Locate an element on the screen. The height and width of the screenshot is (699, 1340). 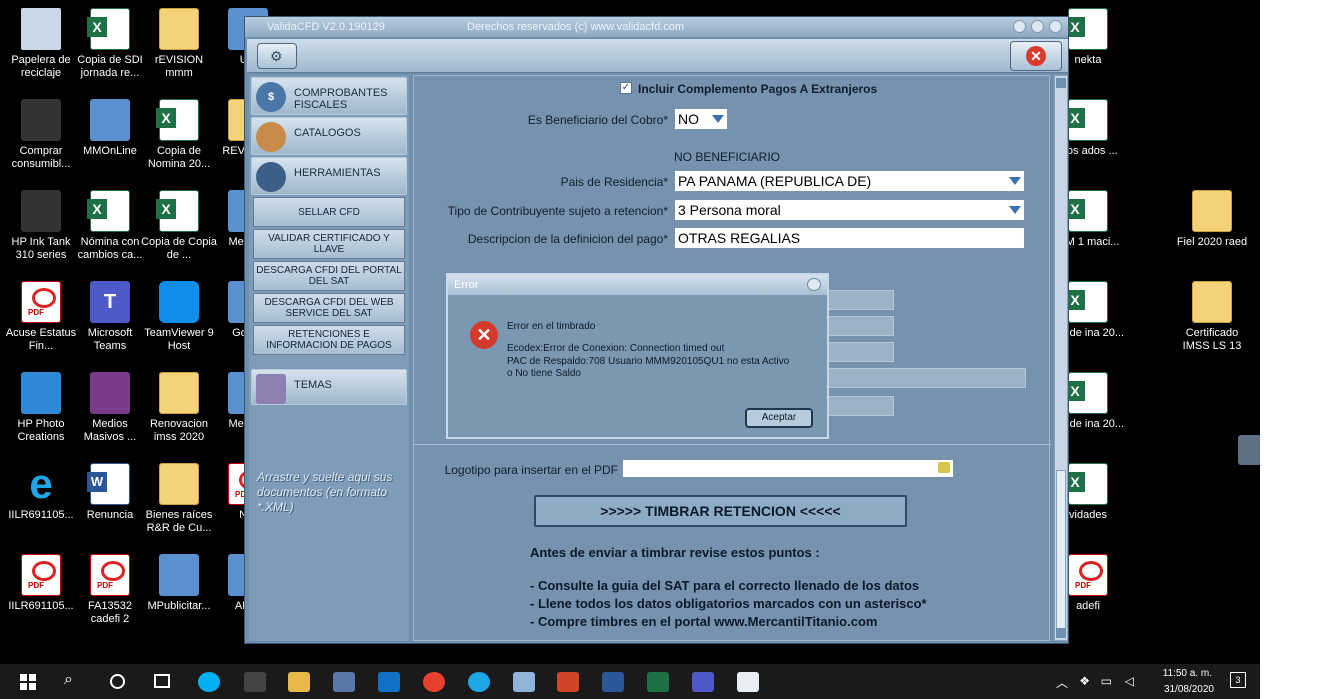
word-icon is located at coordinates (613, 682).